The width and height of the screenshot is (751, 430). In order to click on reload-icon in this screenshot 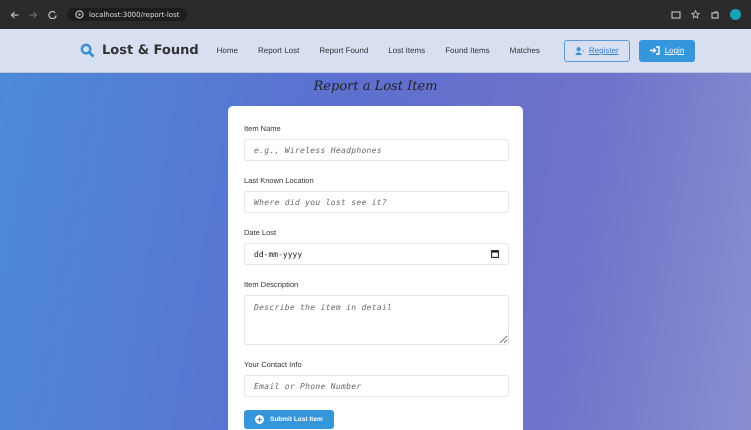, I will do `click(52, 14)`.